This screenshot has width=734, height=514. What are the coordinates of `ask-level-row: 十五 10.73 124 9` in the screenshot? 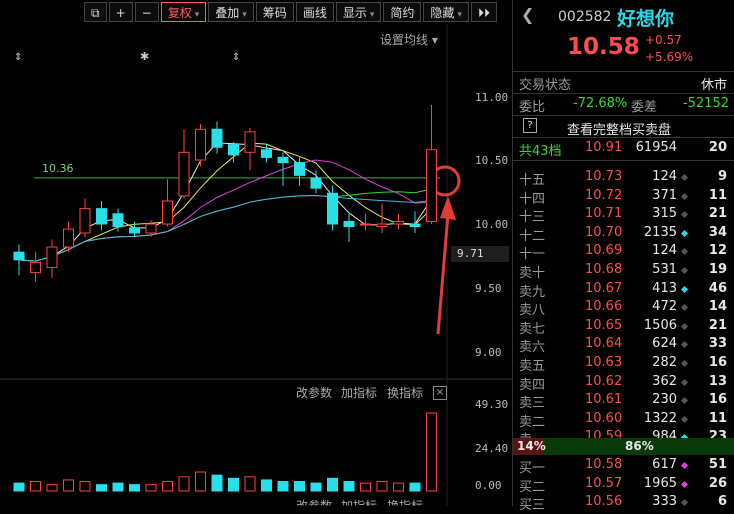 It's located at (623, 178).